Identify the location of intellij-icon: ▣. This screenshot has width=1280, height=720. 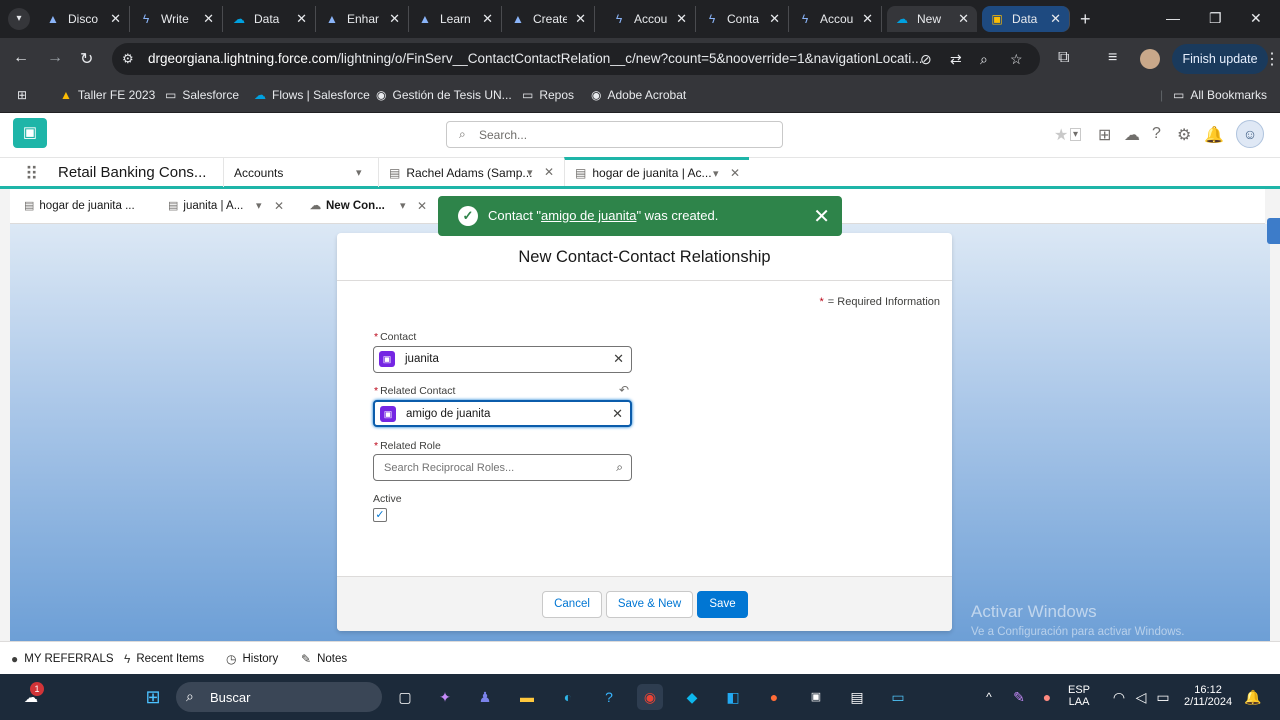
(816, 697).